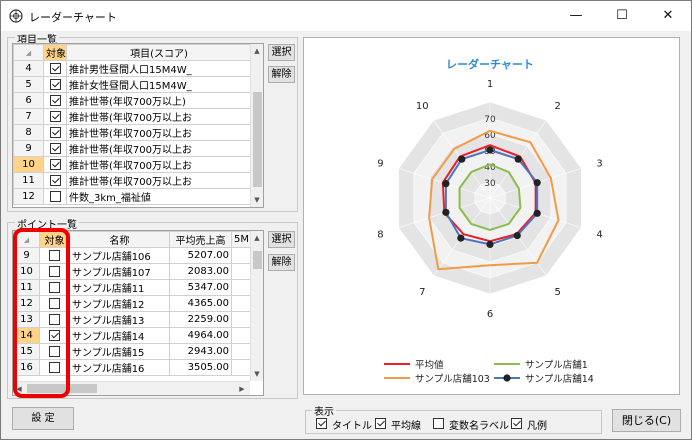  Describe the element at coordinates (281, 239) in the screenshot. I see `points-select-button: 選択` at that location.